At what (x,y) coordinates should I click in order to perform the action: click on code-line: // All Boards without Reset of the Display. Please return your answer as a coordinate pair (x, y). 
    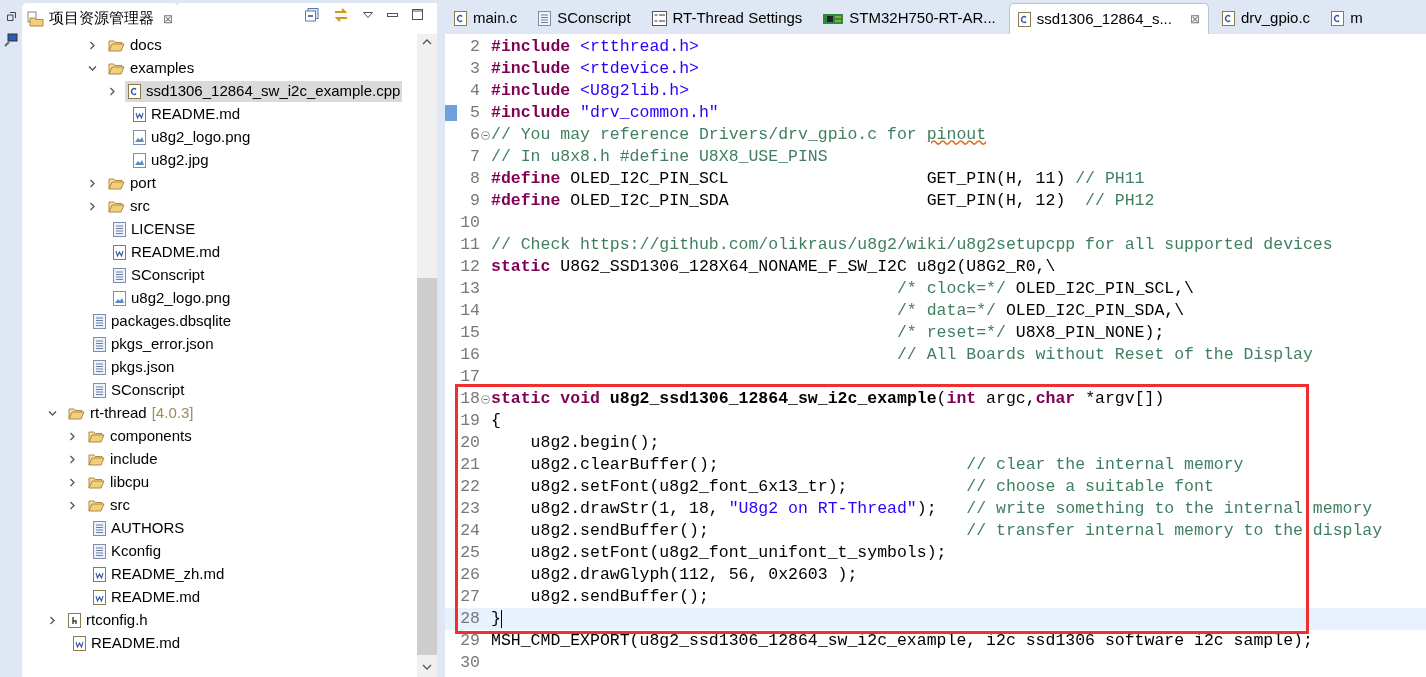
    Looking at the image, I should click on (1104, 354).